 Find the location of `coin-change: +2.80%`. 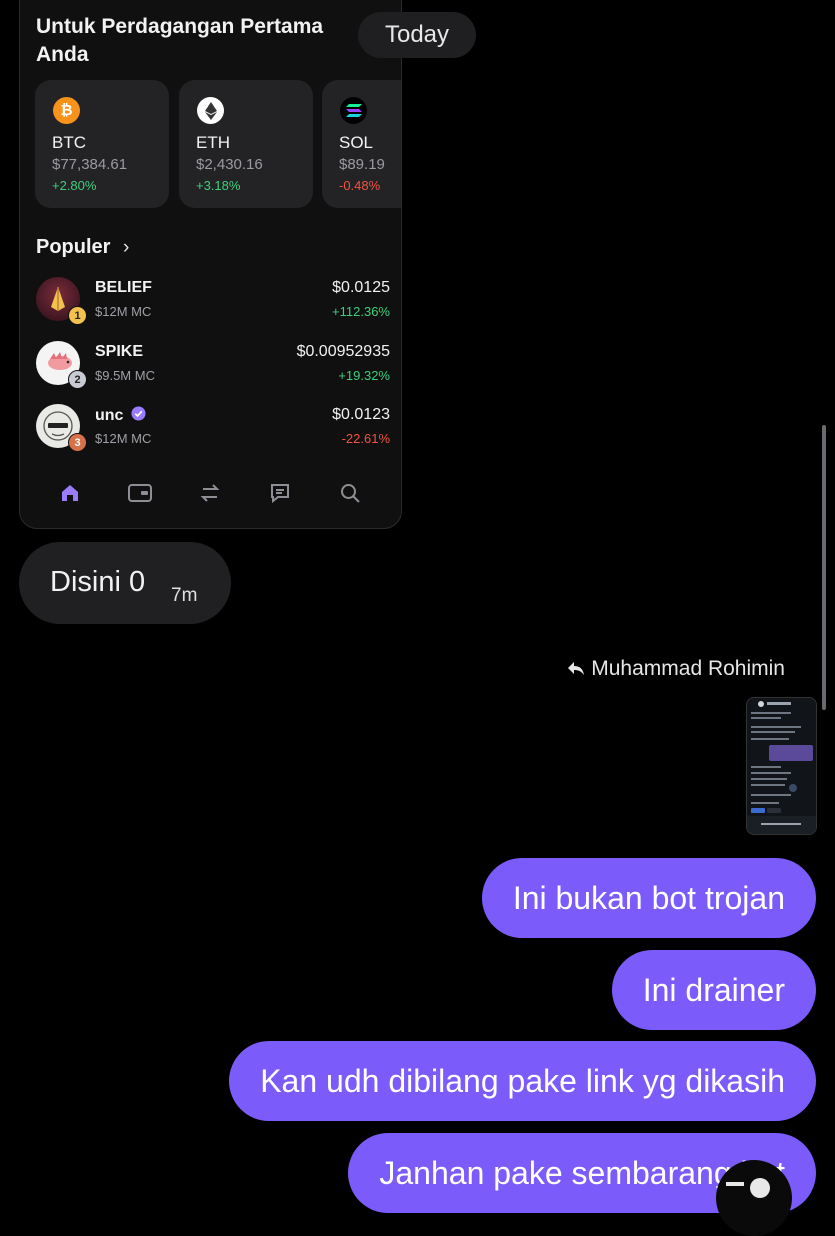

coin-change: +2.80% is located at coordinates (74, 185).